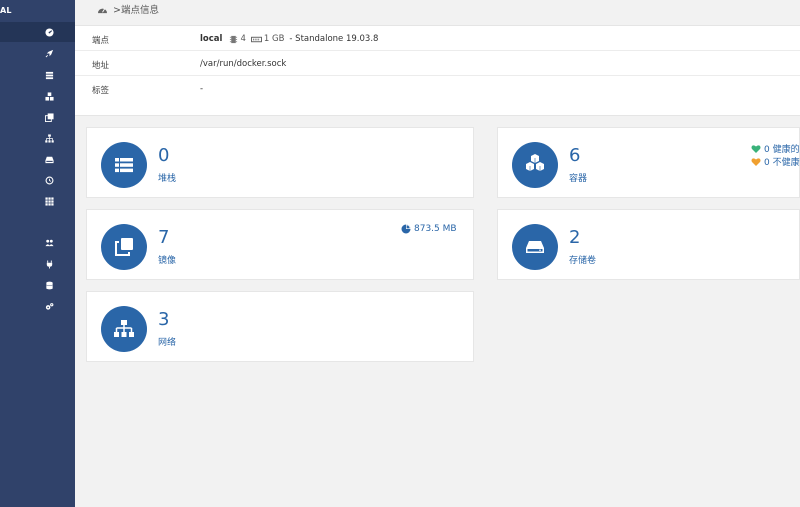  What do you see at coordinates (437, 9) in the screenshot?
I see `breadcrumb: >端点信息` at bounding box center [437, 9].